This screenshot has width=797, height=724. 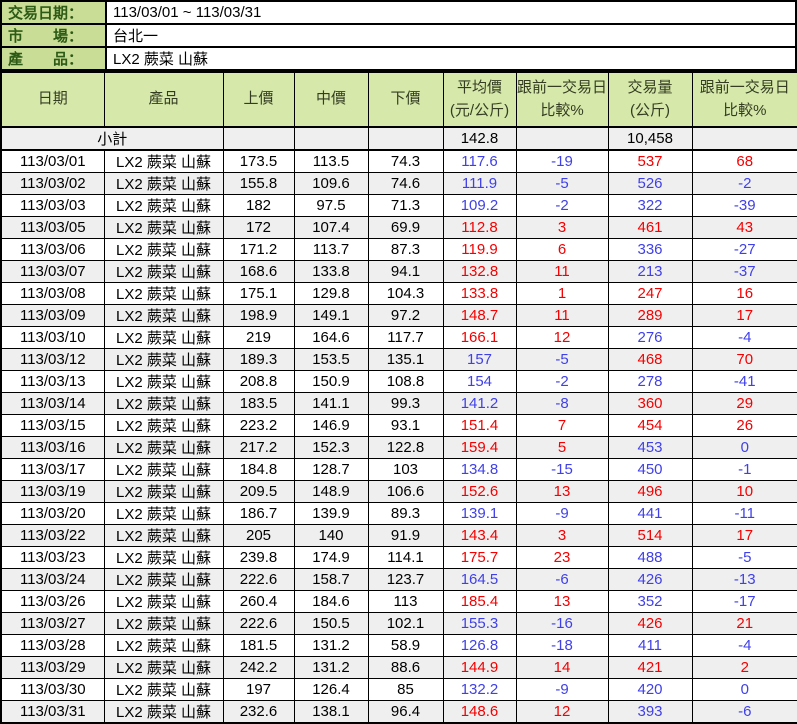 What do you see at coordinates (650, 425) in the screenshot?
I see `volume-cell: 454` at bounding box center [650, 425].